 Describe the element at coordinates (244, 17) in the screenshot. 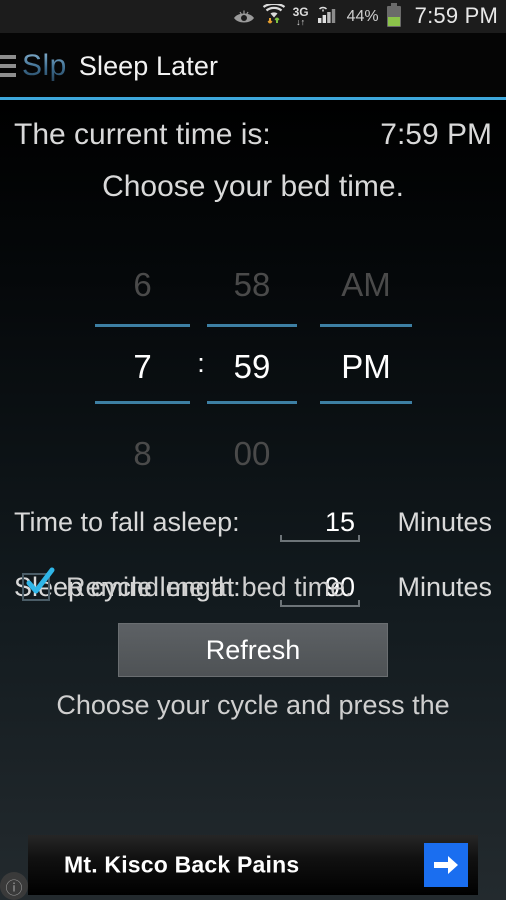

I see `eye-icon` at that location.